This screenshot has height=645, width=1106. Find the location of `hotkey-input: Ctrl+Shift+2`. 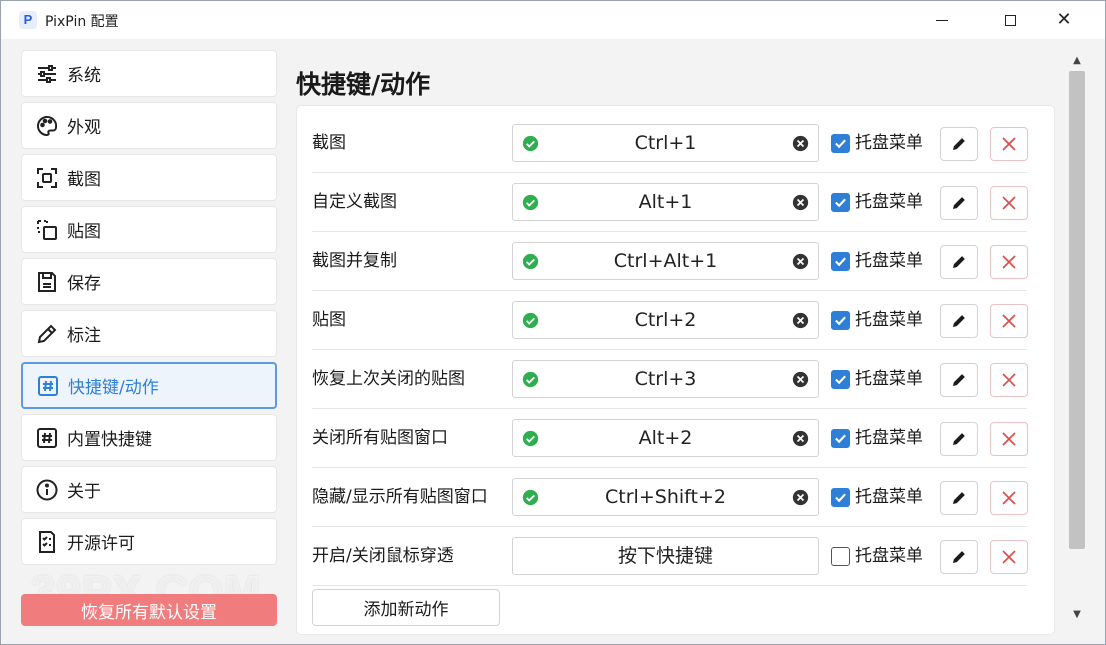

hotkey-input: Ctrl+Shift+2 is located at coordinates (665, 497).